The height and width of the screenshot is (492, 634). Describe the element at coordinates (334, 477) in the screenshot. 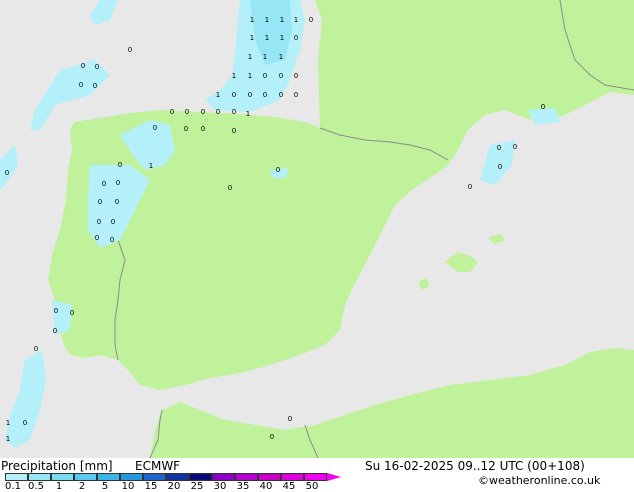

I see `legend-arrow-tip` at that location.